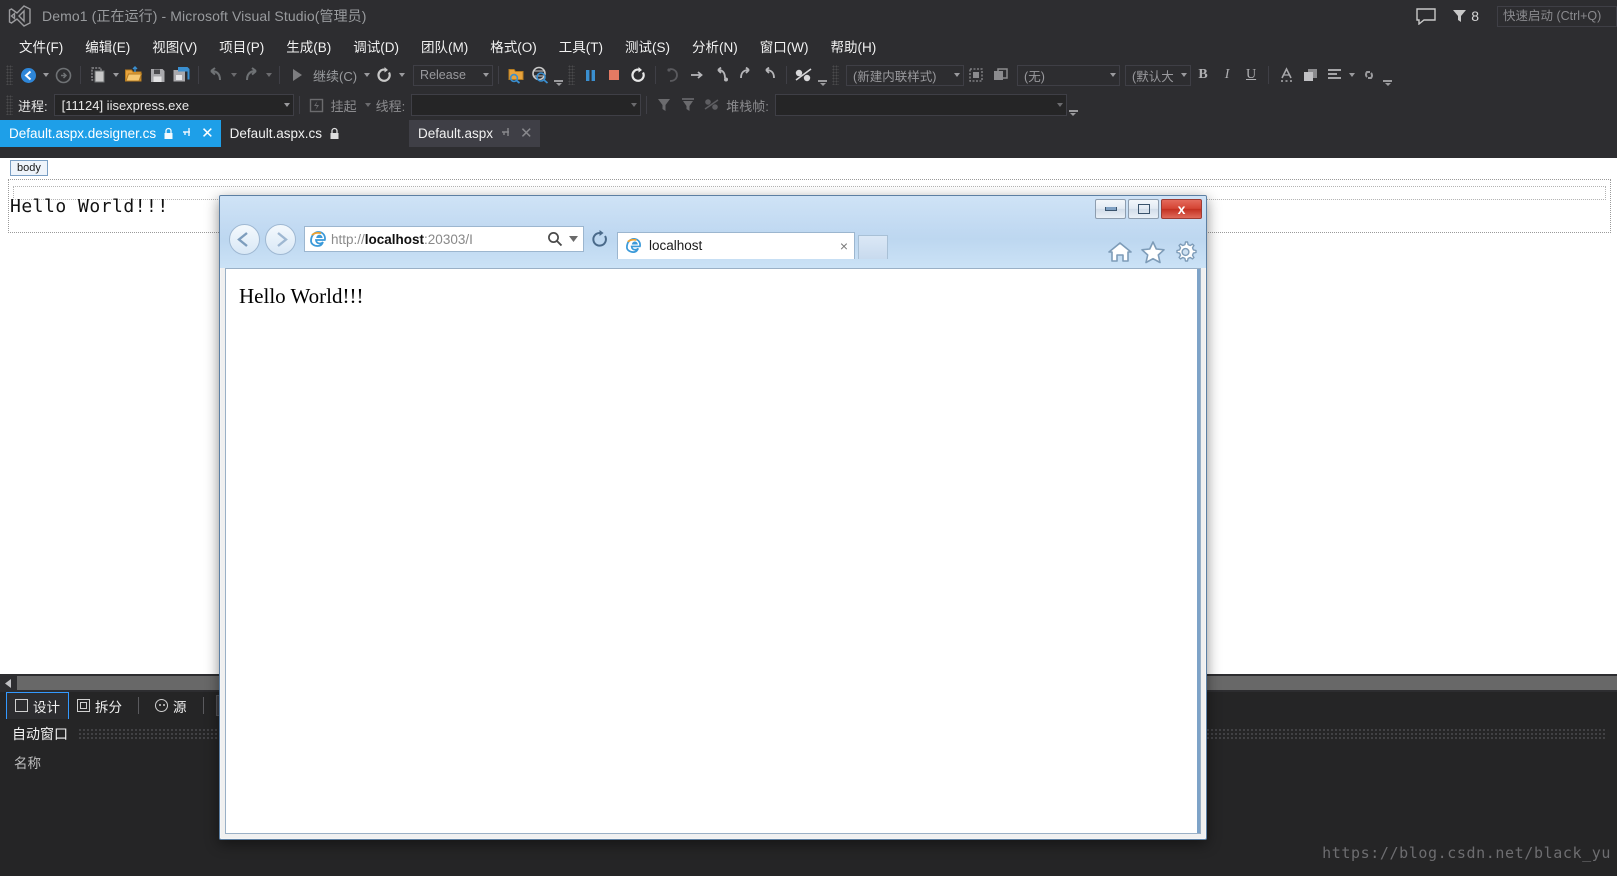 Image resolution: width=1617 pixels, height=876 pixels. What do you see at coordinates (41, 46) in the screenshot?
I see `menu-file: 文件(F)` at bounding box center [41, 46].